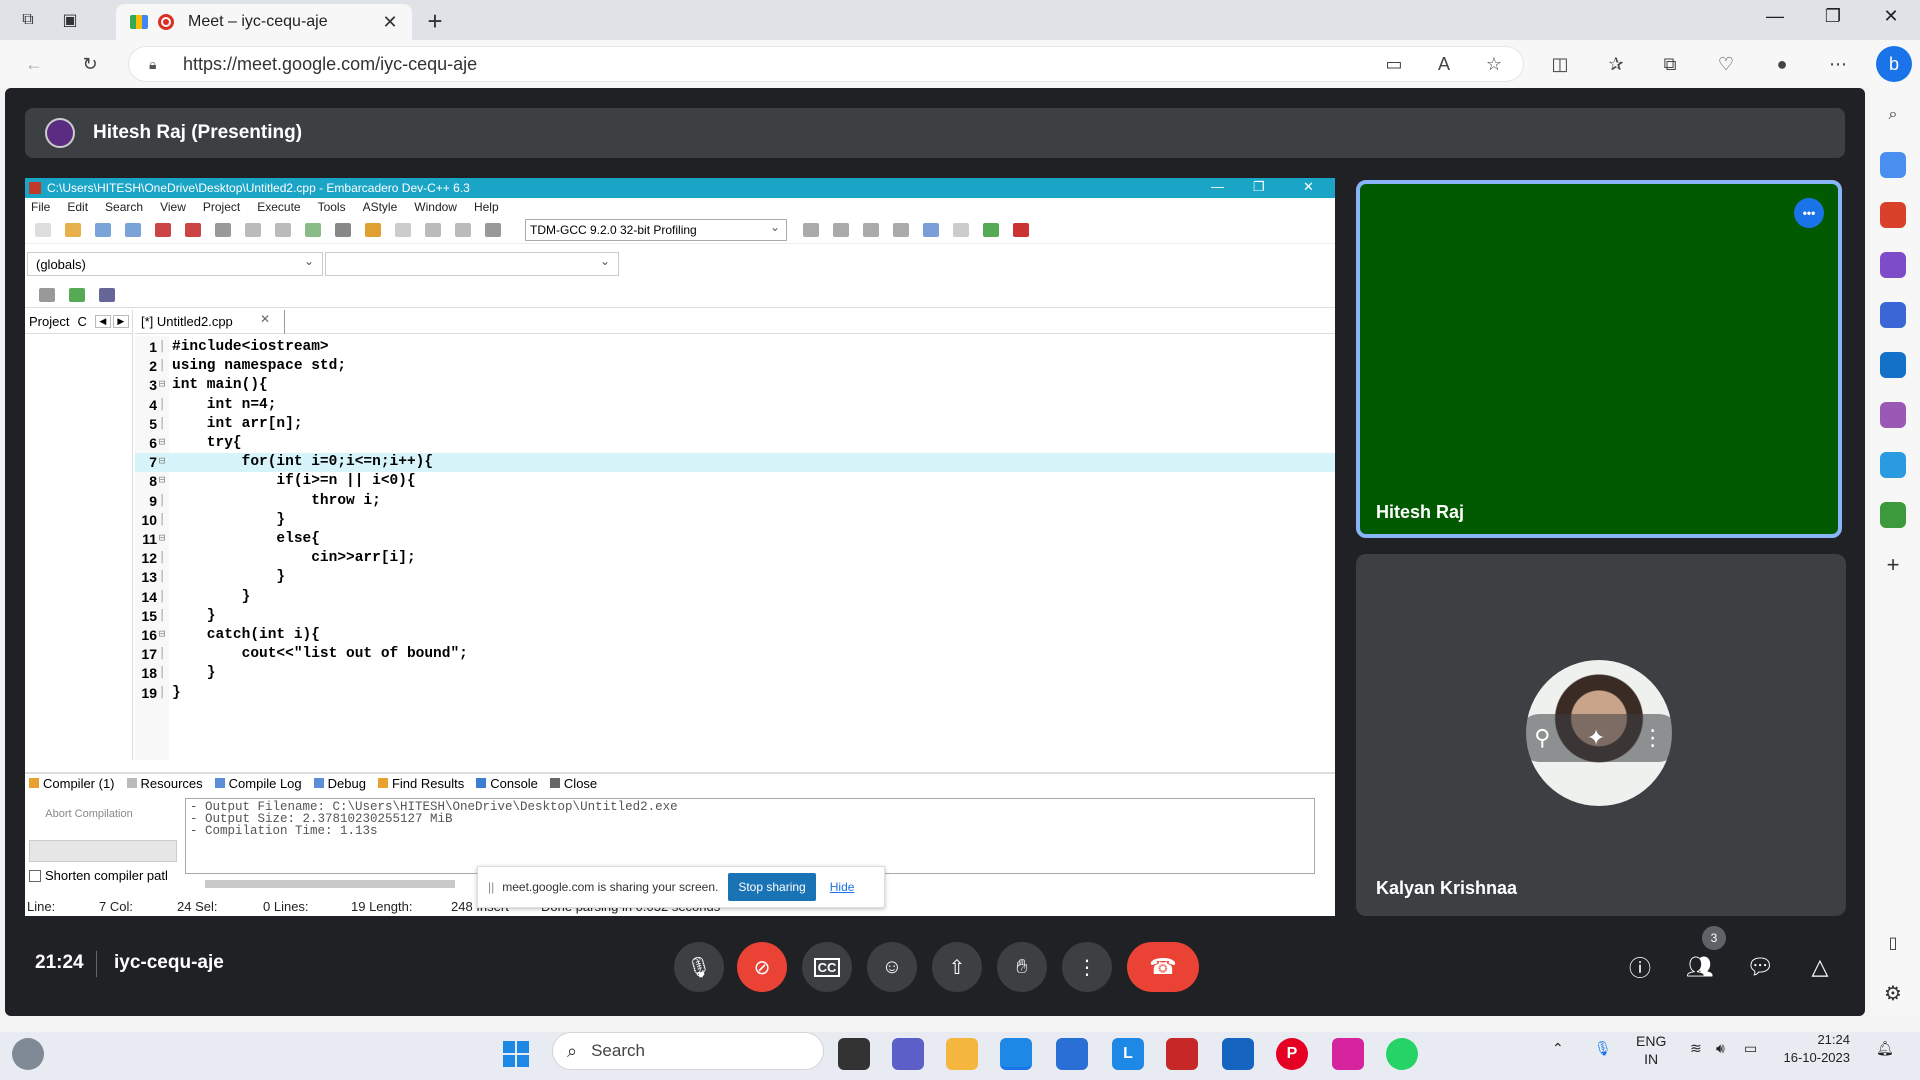  Describe the element at coordinates (1893, 265) in the screenshot. I see `sidebar-games-icon` at that location.